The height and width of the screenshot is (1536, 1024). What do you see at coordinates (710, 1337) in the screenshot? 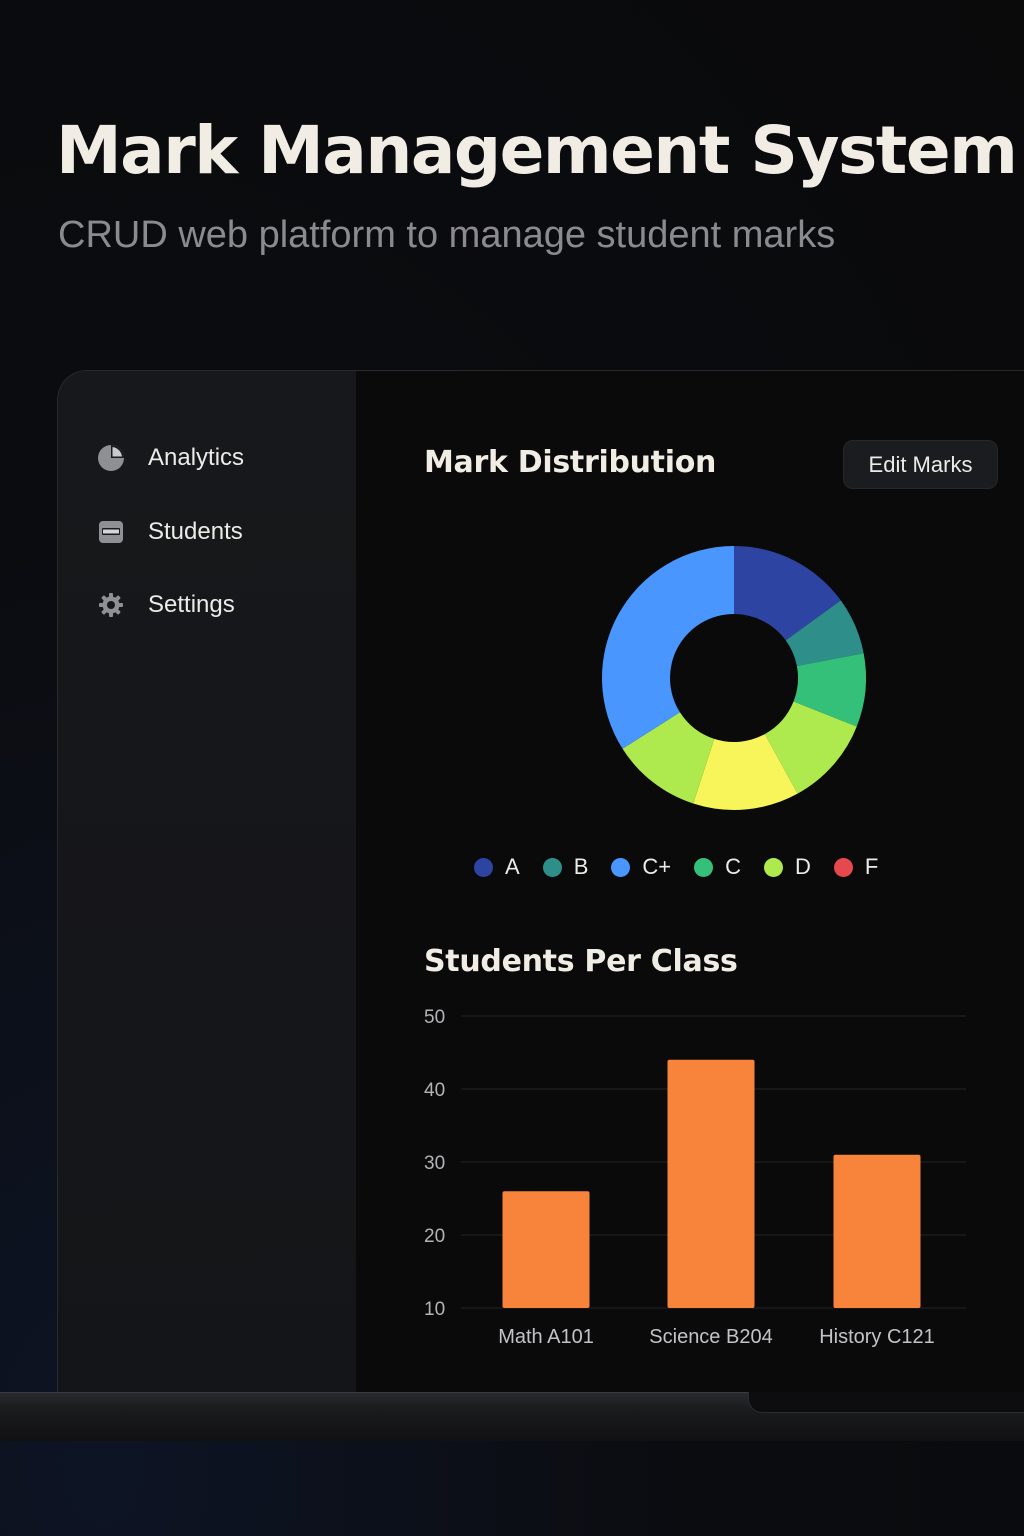
I see `x-tick-label: Science B204` at bounding box center [710, 1337].